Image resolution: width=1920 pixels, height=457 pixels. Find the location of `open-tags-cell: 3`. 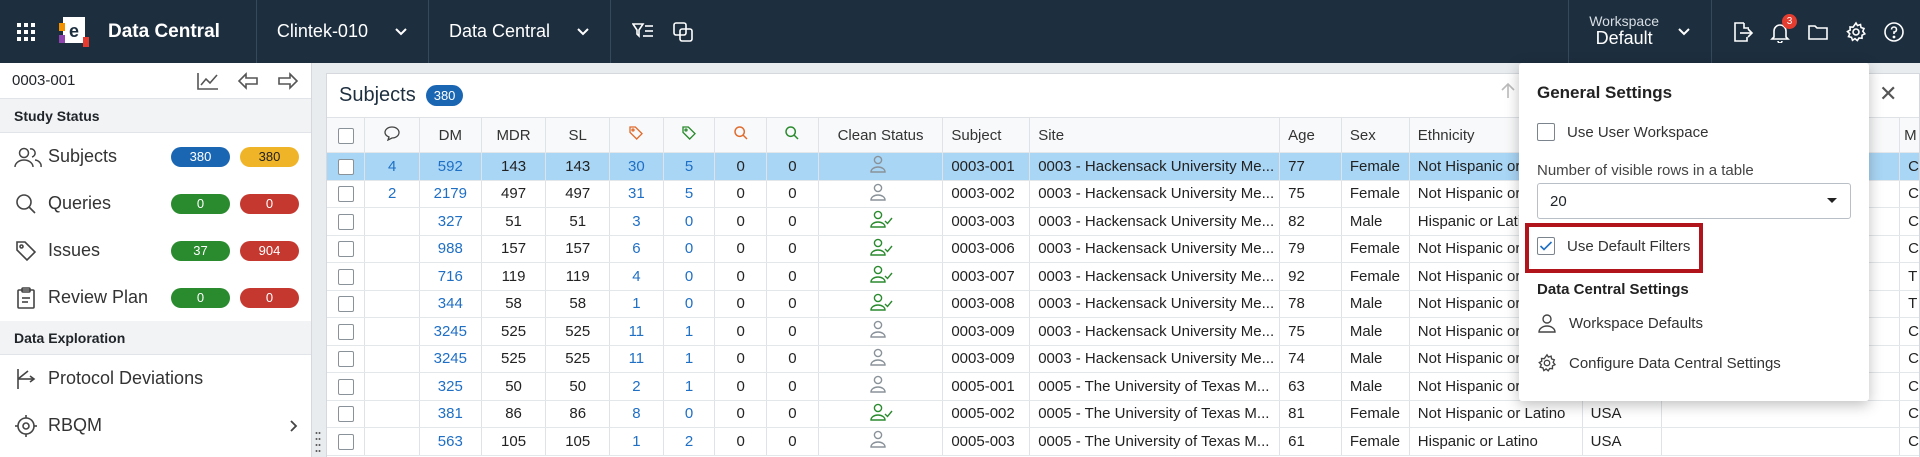

open-tags-cell: 3 is located at coordinates (636, 221).